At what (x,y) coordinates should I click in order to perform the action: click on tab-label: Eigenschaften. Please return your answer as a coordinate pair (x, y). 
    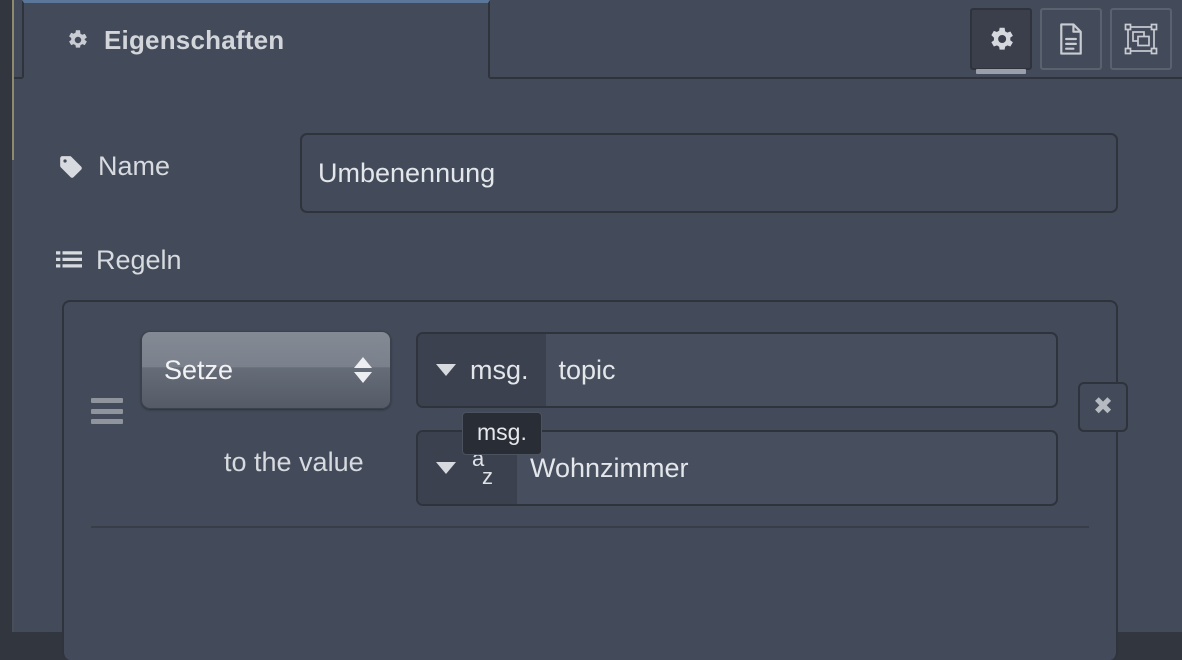
    Looking at the image, I should click on (194, 39).